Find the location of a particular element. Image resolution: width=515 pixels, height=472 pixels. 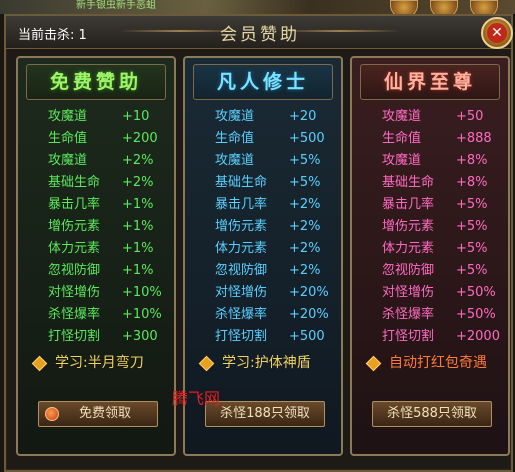

panel-title: 仙界至尊 is located at coordinates (430, 82).